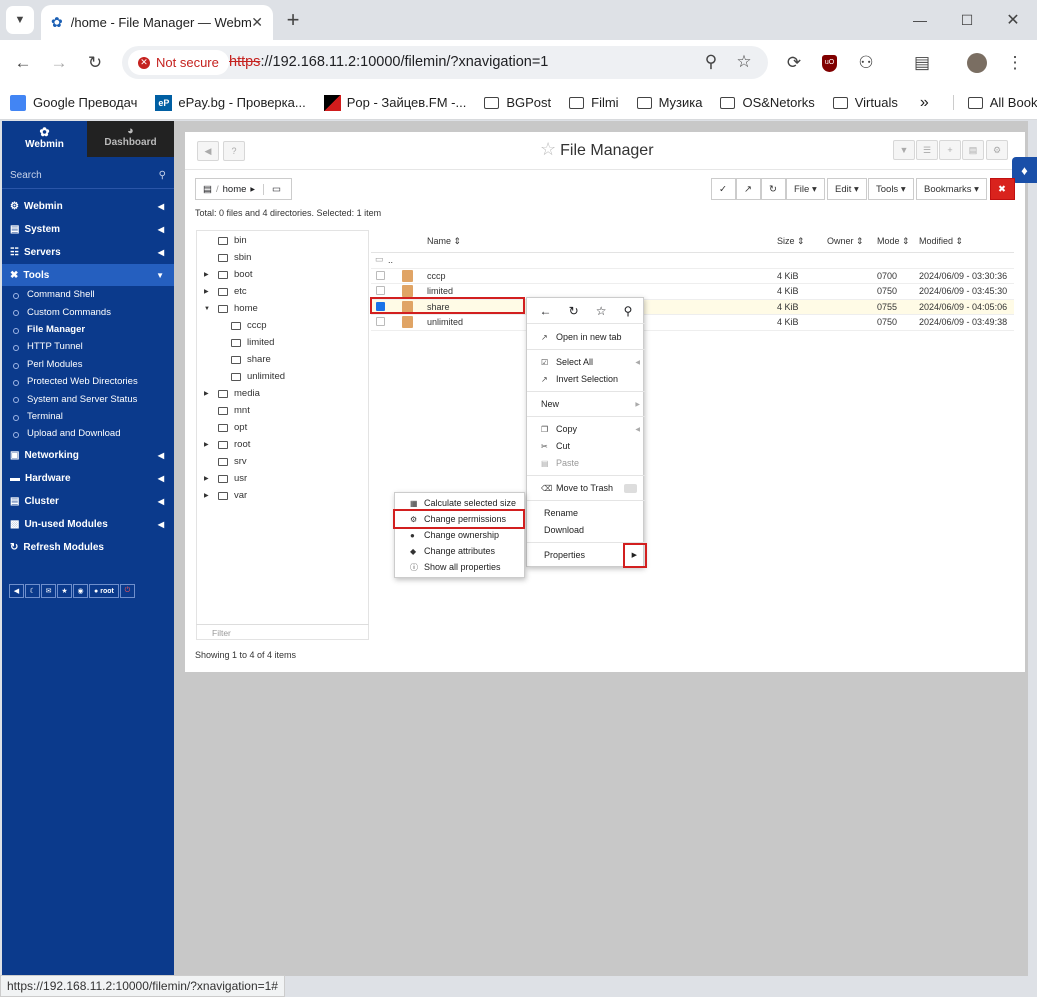 This screenshot has height=997, width=1037. What do you see at coordinates (23, 63) in the screenshot?
I see `back-icon: ←` at bounding box center [23, 63].